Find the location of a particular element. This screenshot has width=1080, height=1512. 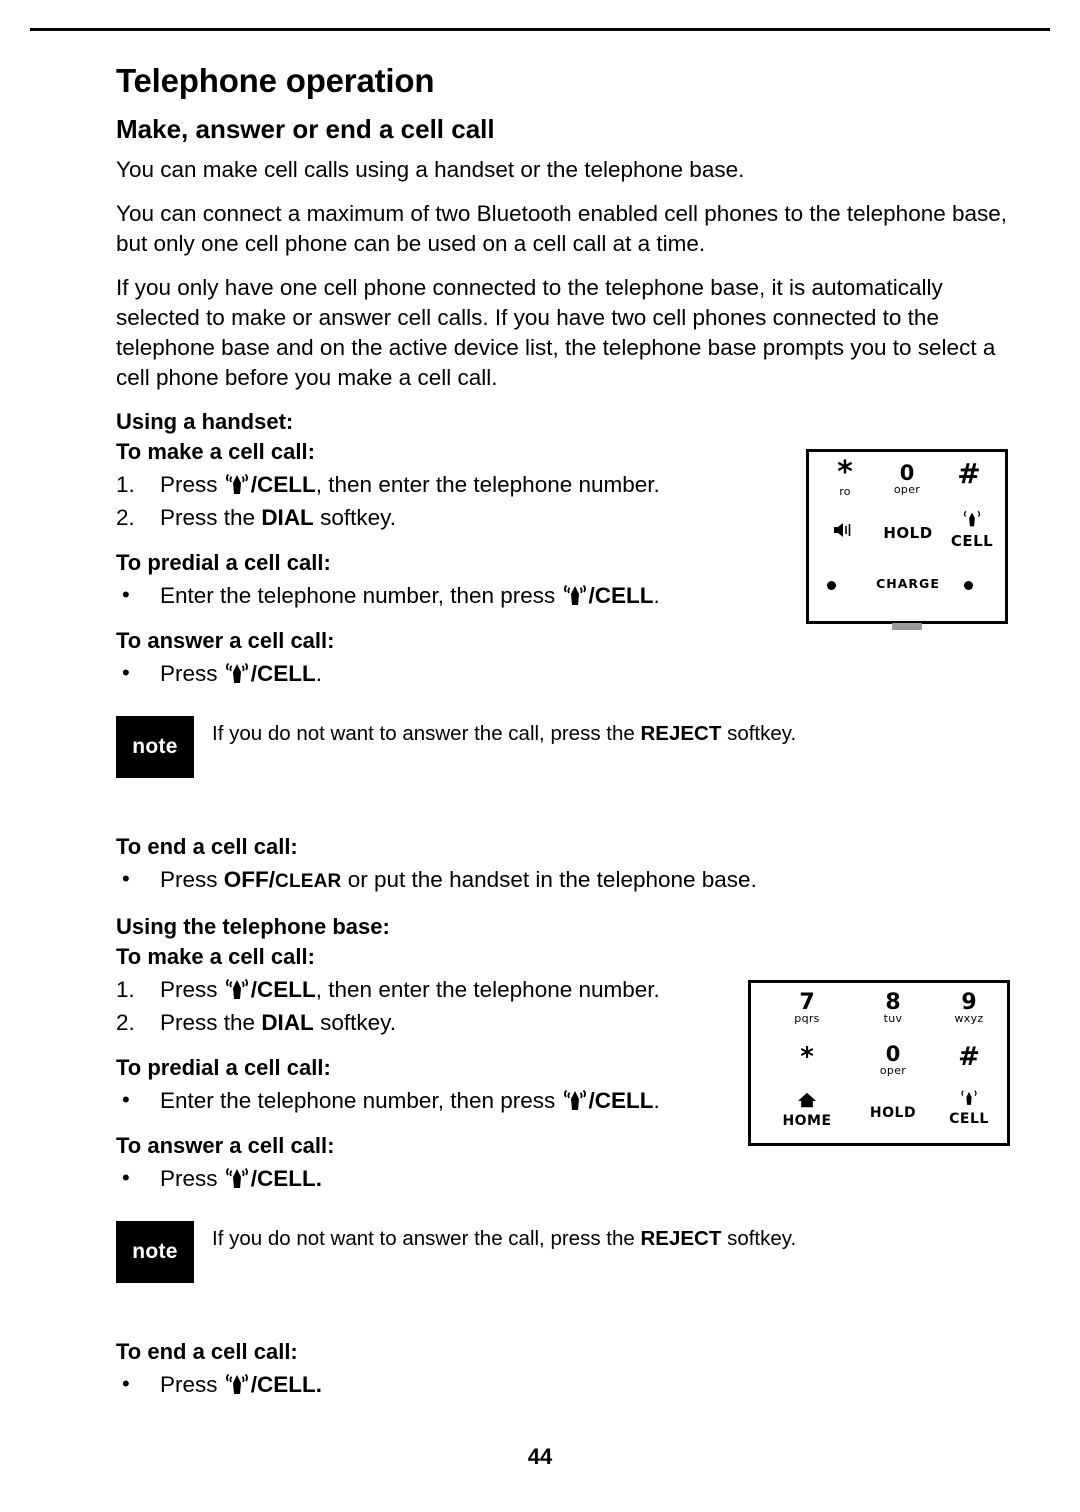

keypad-key-home: HOME is located at coordinates (807, 1110).